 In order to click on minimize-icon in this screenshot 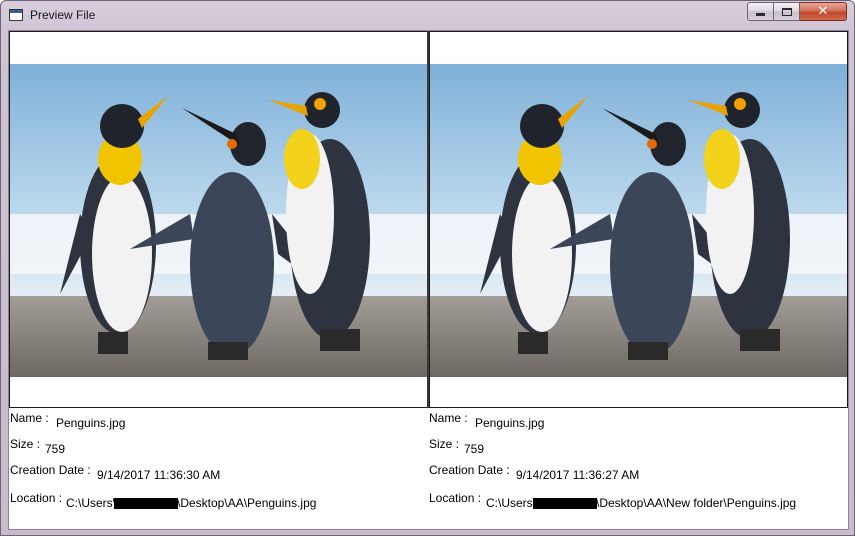, I will do `click(760, 14)`.